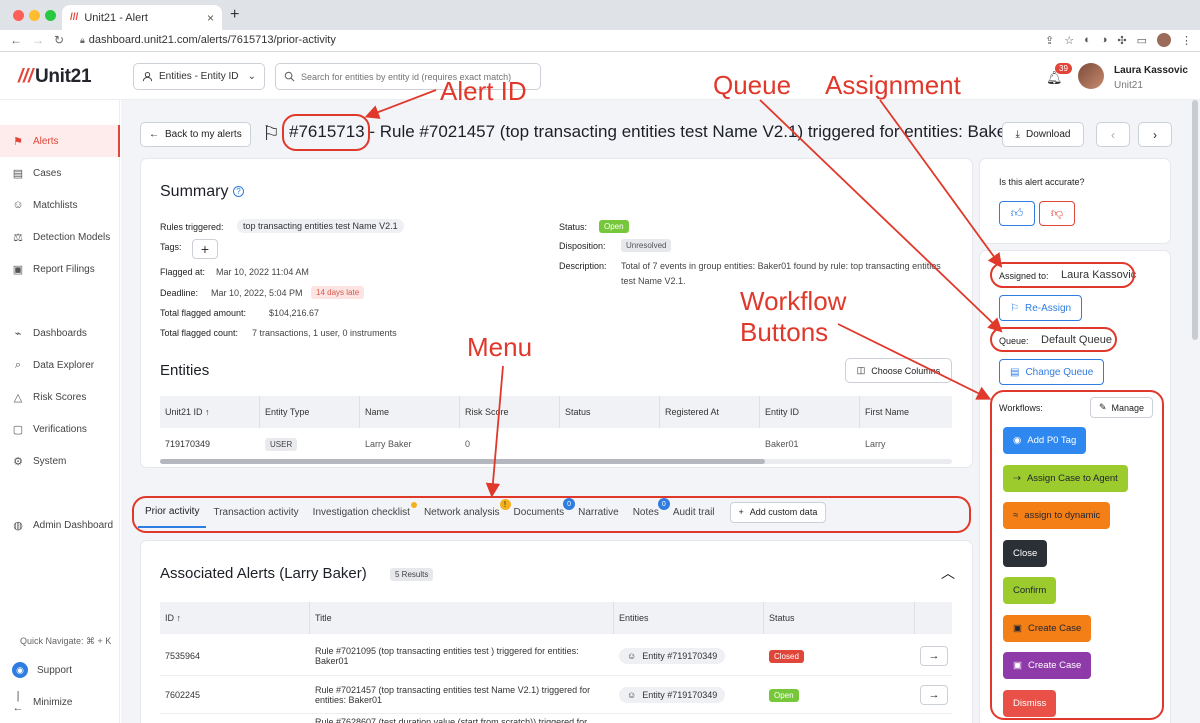 This screenshot has width=1200, height=723. Describe the element at coordinates (59, 40) in the screenshot. I see `reload-icon: ↻` at that location.